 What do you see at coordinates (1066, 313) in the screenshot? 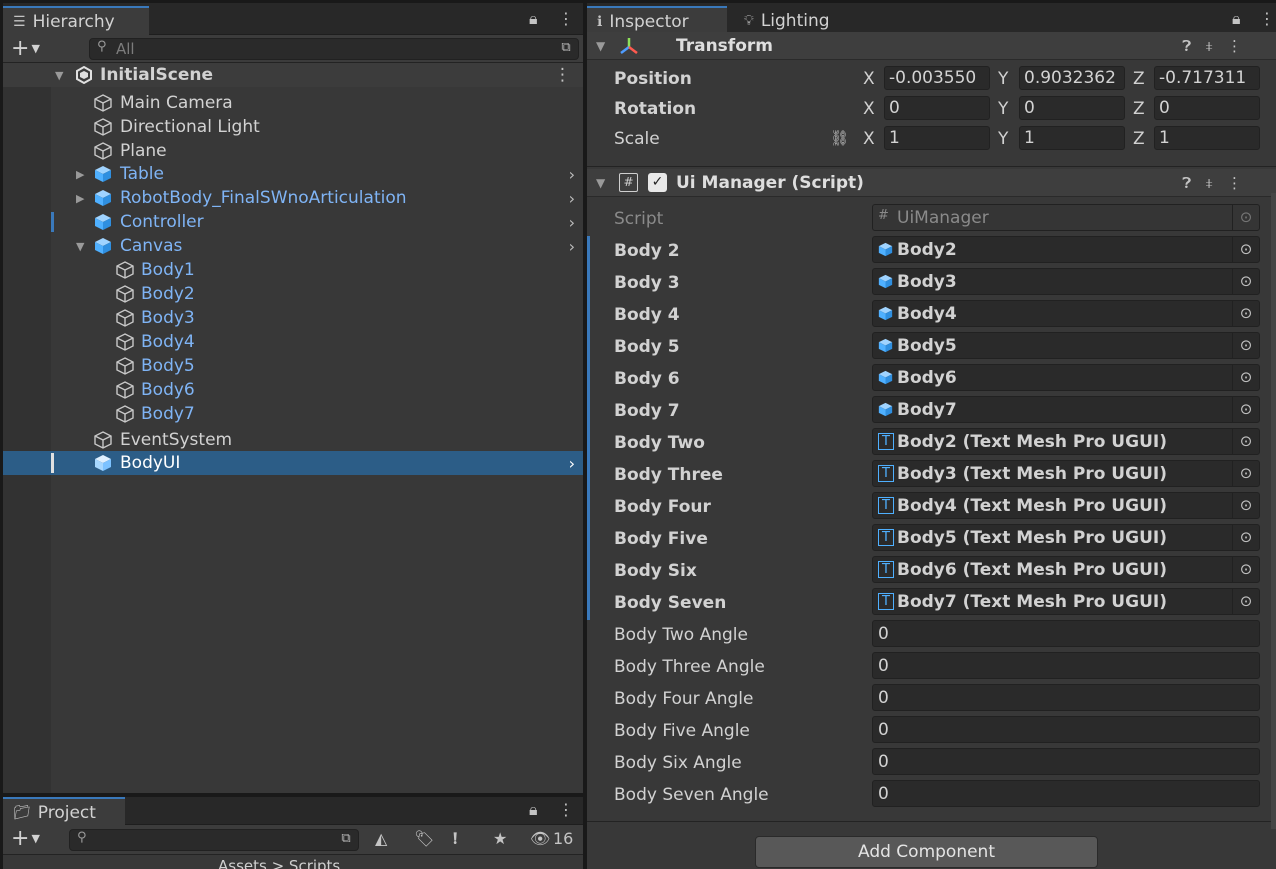
I see `field-body-4: Body4 ⊙` at bounding box center [1066, 313].